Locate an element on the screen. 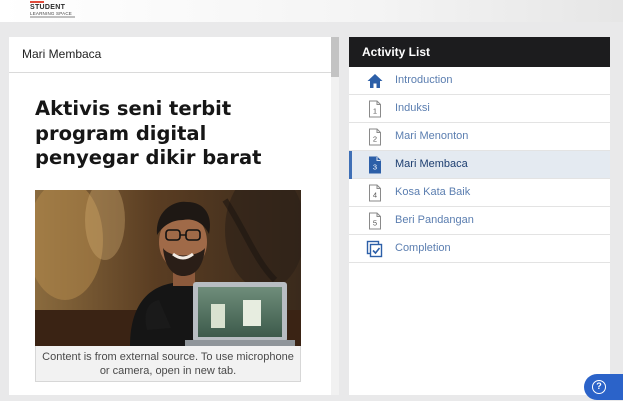 The image size is (623, 401). help-icon: ? is located at coordinates (599, 387).